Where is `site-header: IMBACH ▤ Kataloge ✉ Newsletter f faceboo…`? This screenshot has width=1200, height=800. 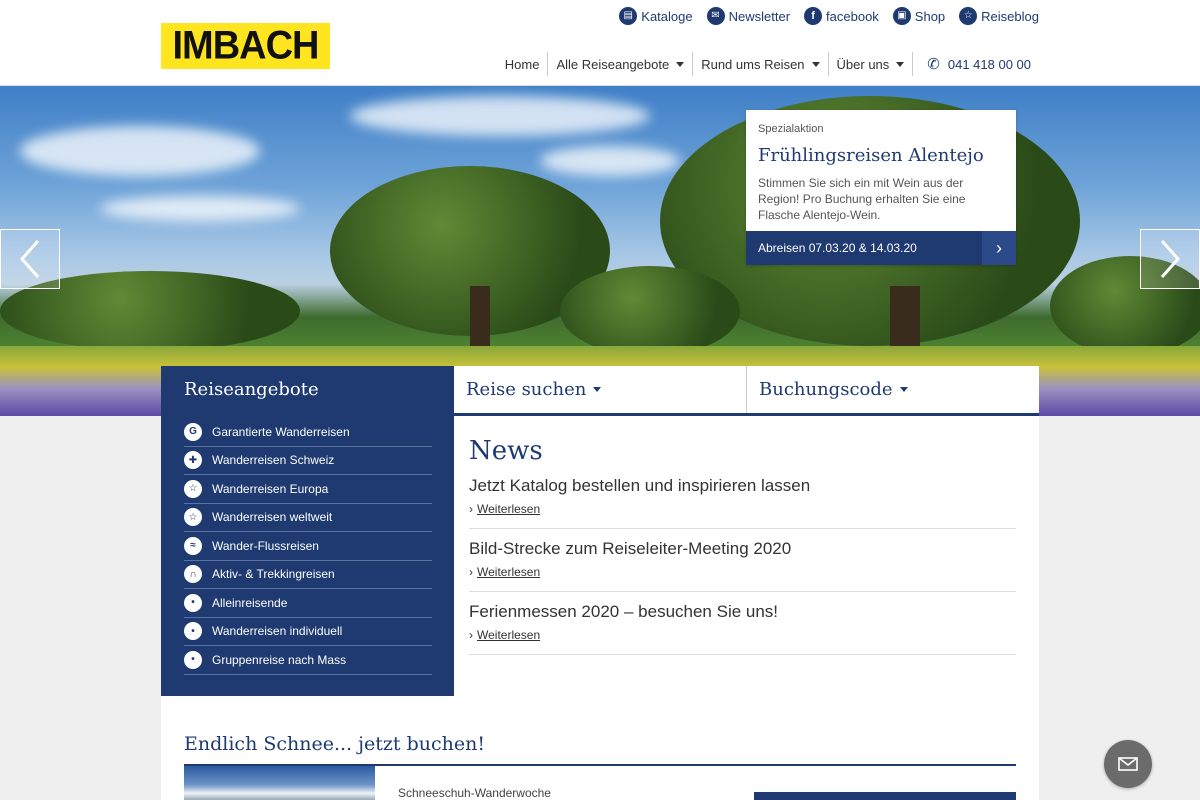 site-header: IMBACH ▤ Kataloge ✉ Newsletter f faceboo… is located at coordinates (600, 43).